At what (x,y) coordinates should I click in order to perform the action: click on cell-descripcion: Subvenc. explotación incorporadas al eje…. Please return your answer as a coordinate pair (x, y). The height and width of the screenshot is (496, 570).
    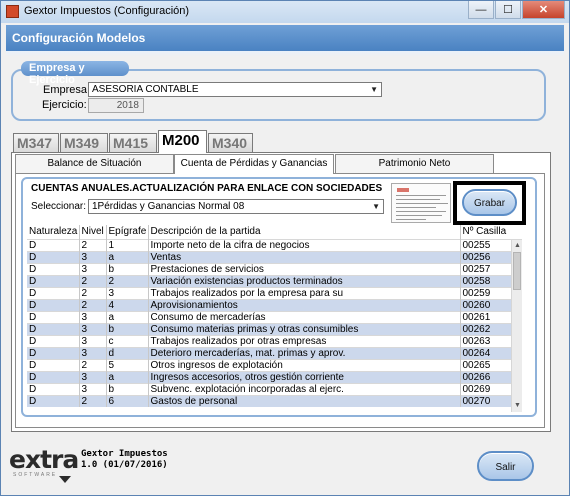
    Looking at the image, I should click on (304, 388).